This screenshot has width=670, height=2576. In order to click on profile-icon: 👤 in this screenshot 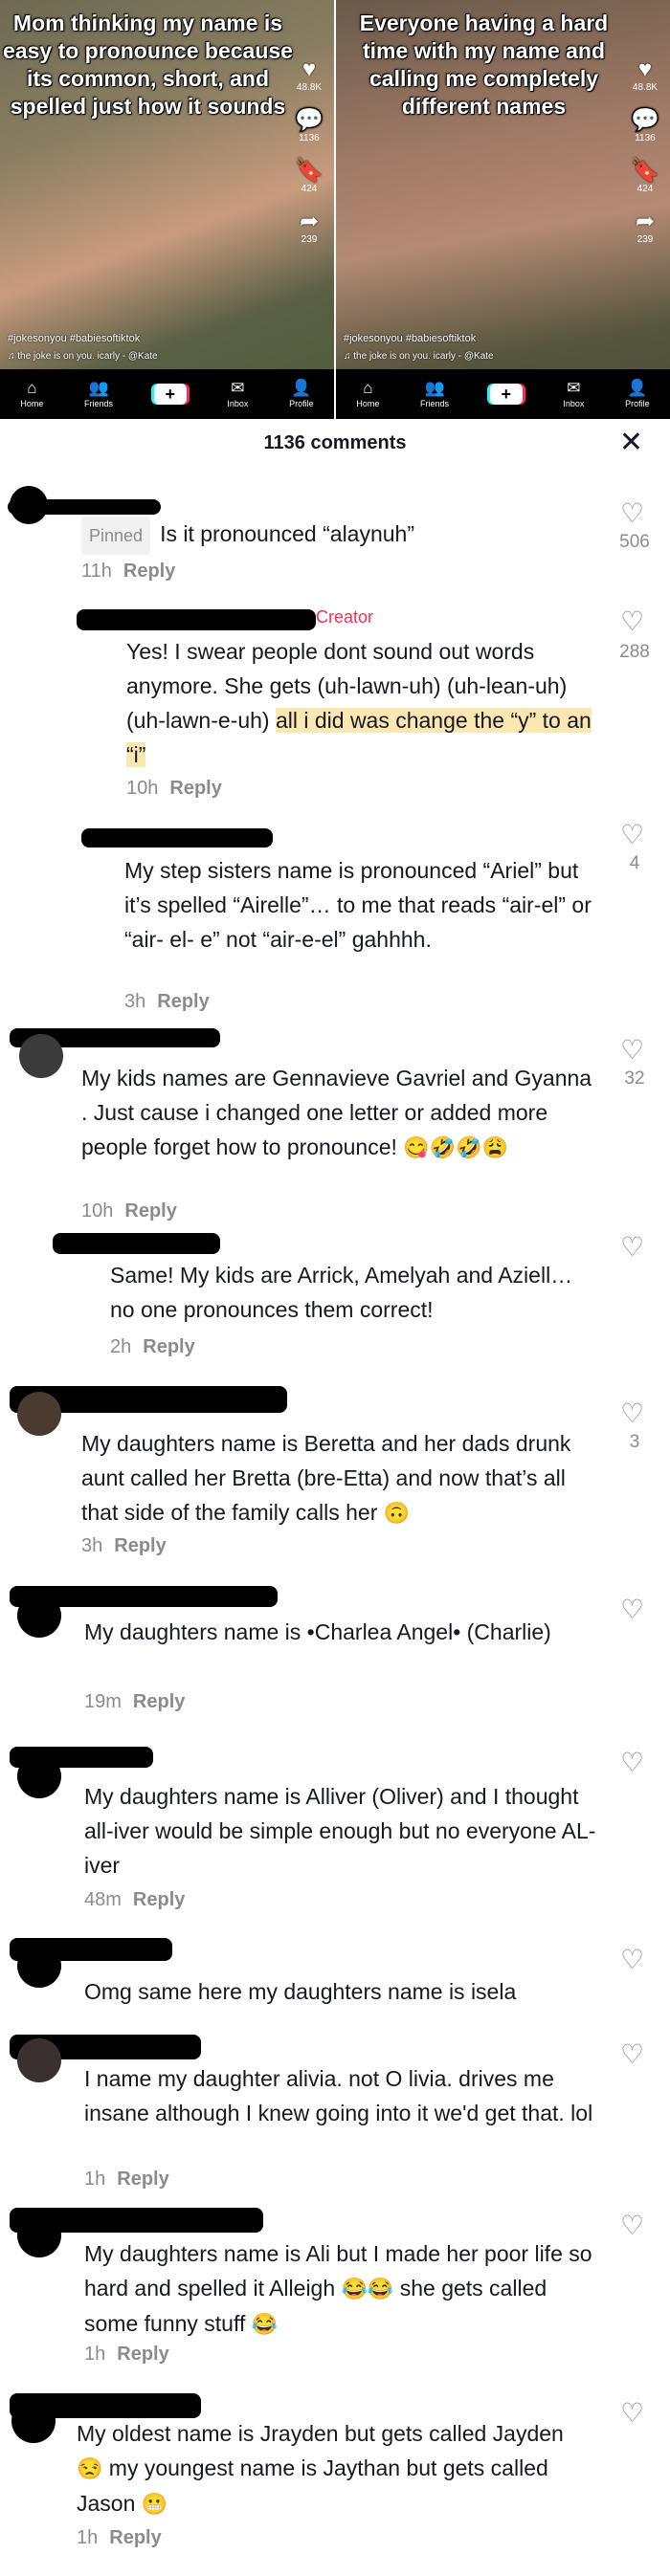, I will do `click(637, 388)`.